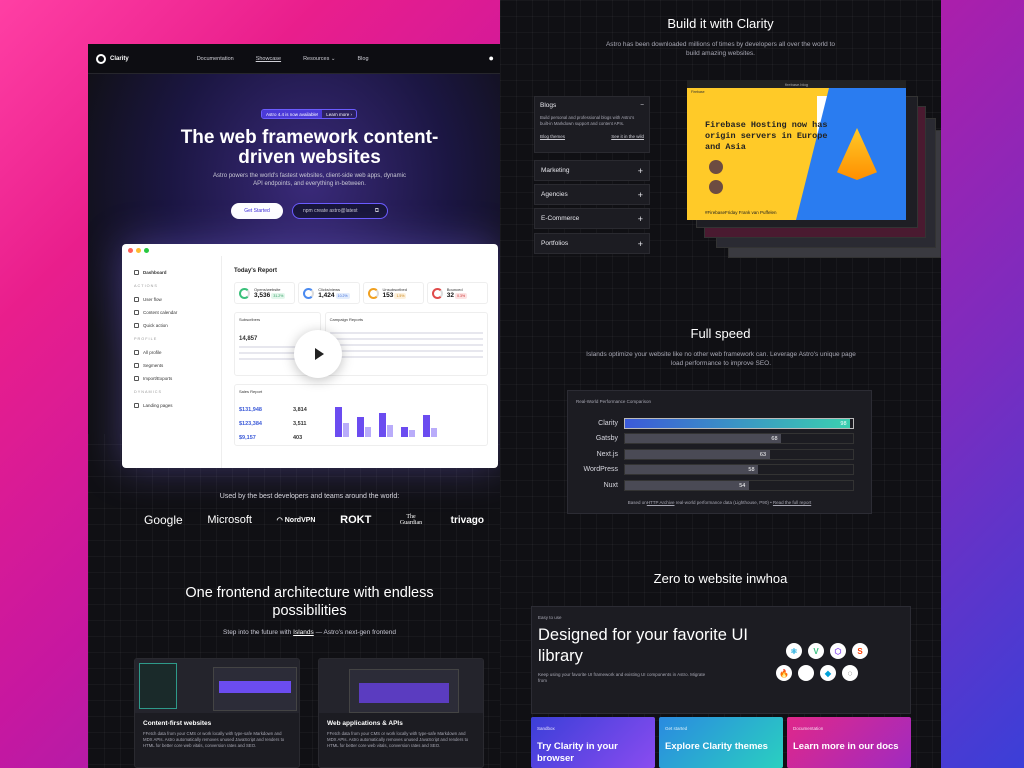 The height and width of the screenshot is (768, 1024). What do you see at coordinates (860, 651) in the screenshot?
I see `svelte-icon: S` at bounding box center [860, 651].